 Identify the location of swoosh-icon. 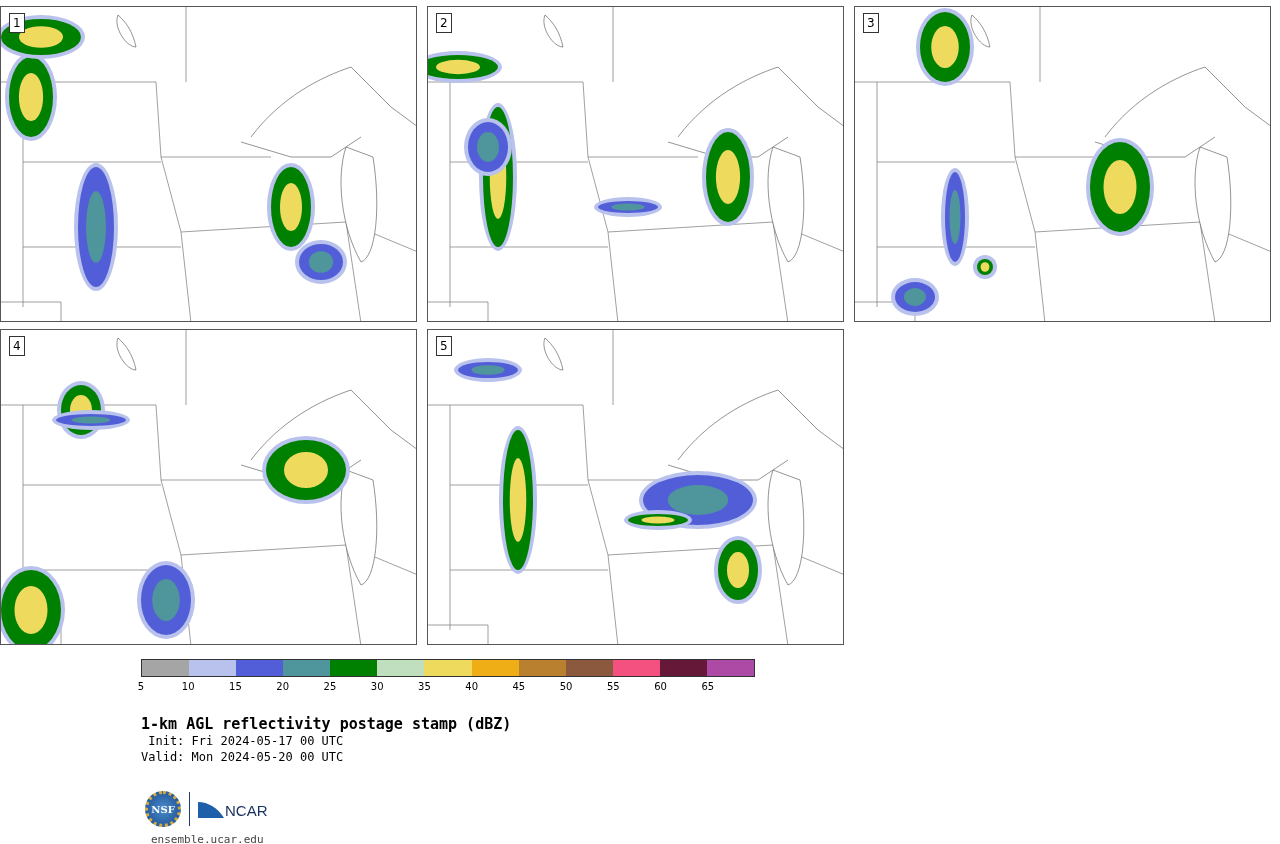
(211, 809).